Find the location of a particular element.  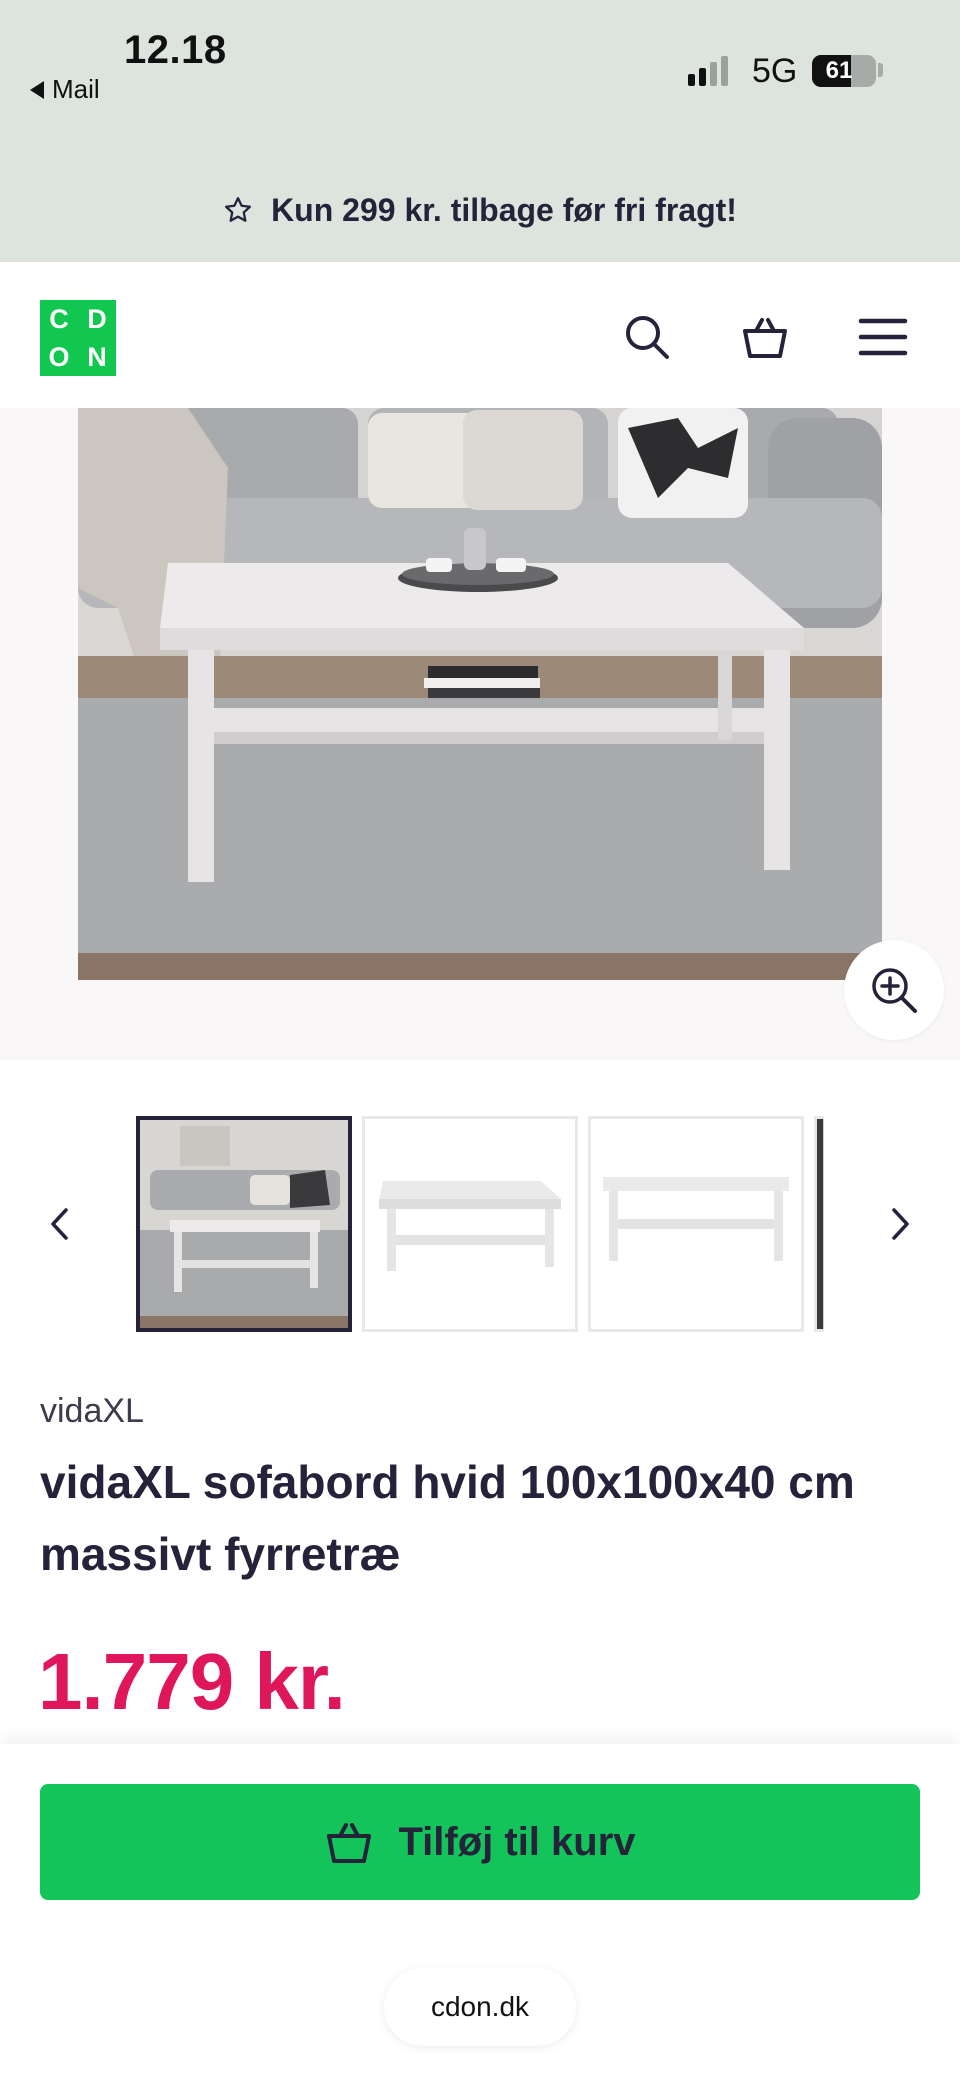

battery-icon: 61 is located at coordinates (844, 71).